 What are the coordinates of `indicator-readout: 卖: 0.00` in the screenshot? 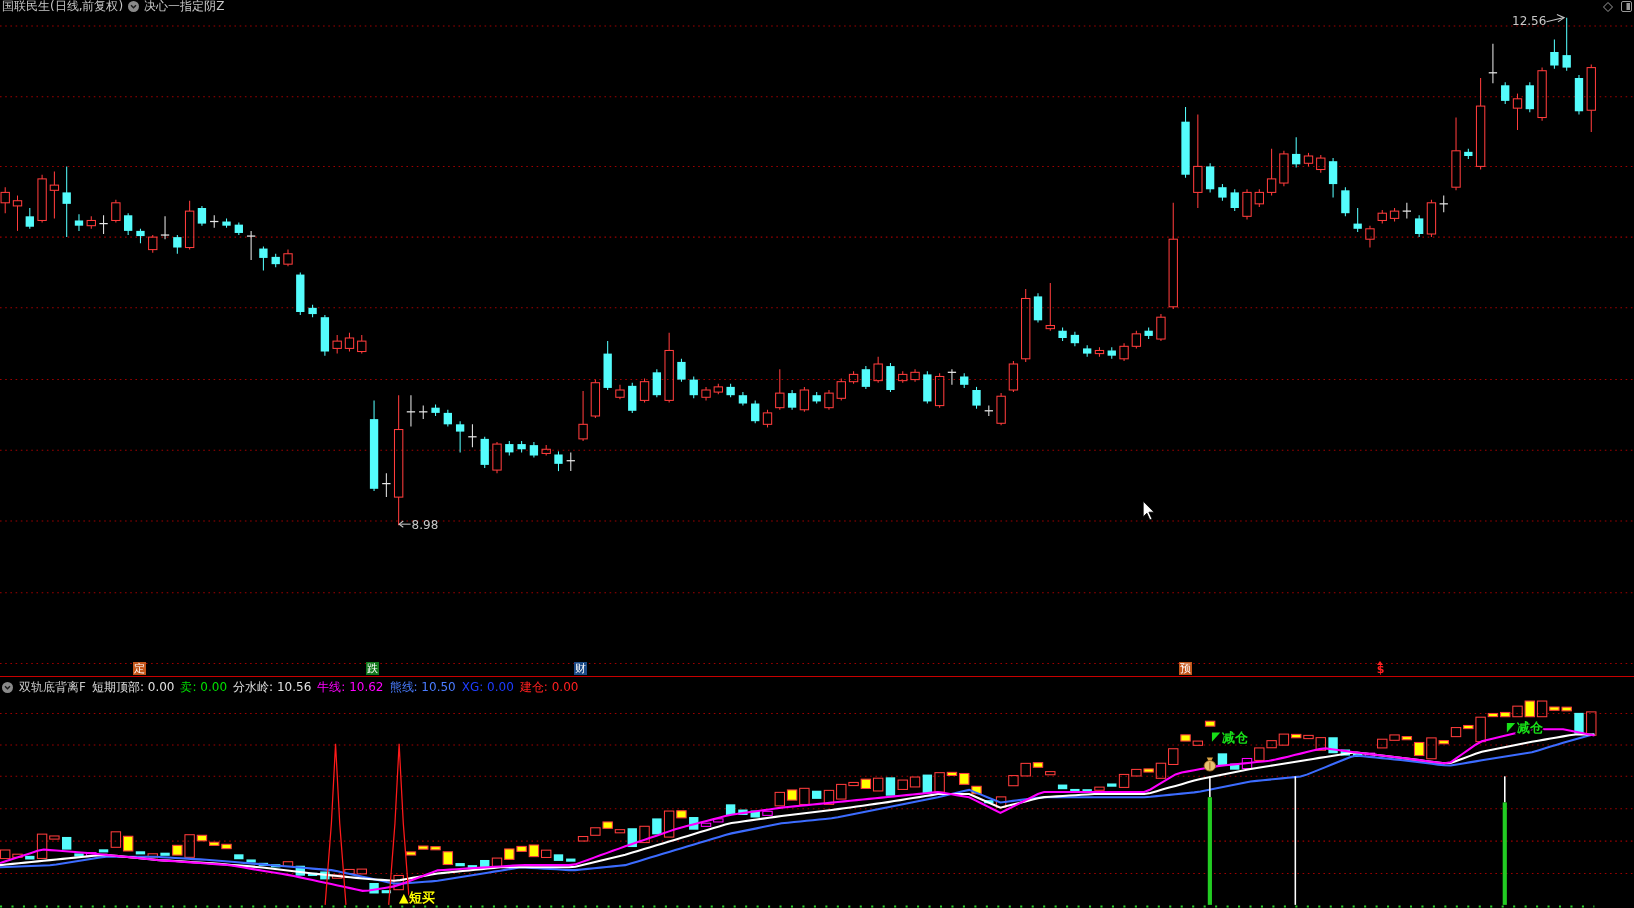 It's located at (204, 687).